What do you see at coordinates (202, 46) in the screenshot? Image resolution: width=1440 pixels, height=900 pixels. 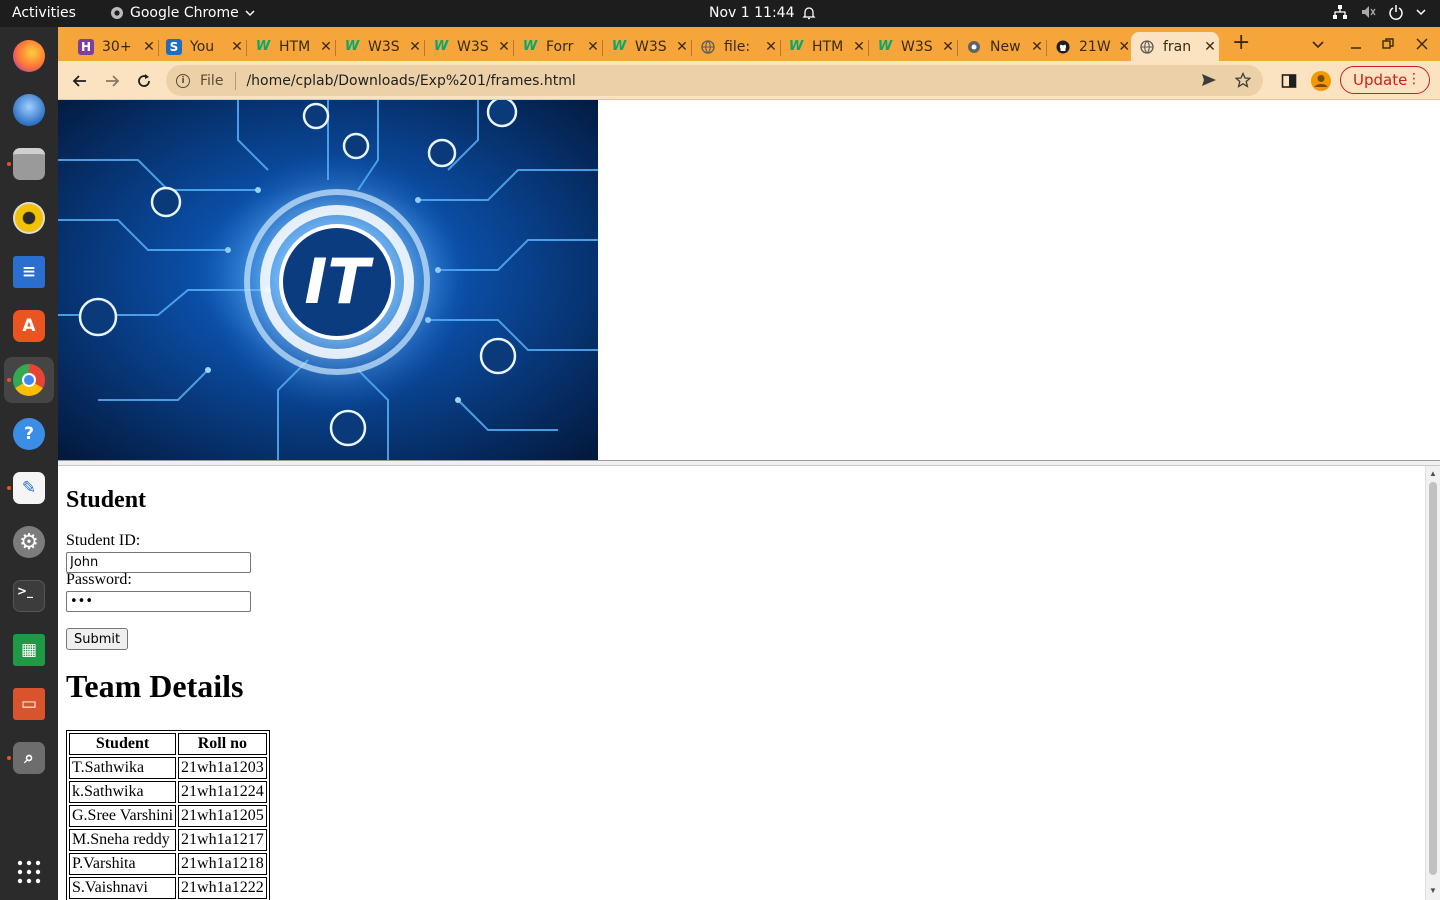 I see `browser-tab: S You ✕` at bounding box center [202, 46].